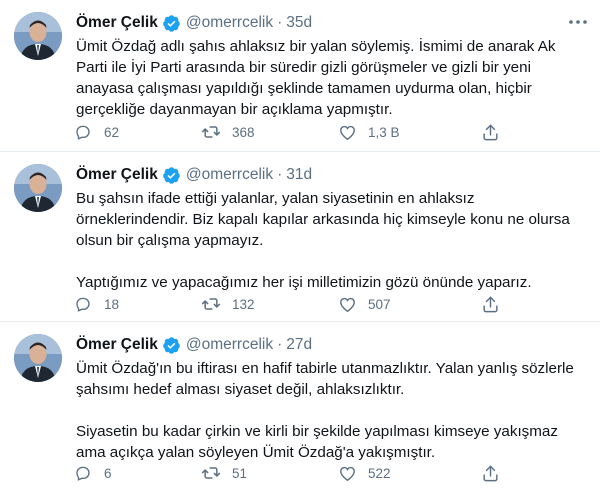 The width and height of the screenshot is (600, 489). I want to click on like-button: 522, so click(363, 473).